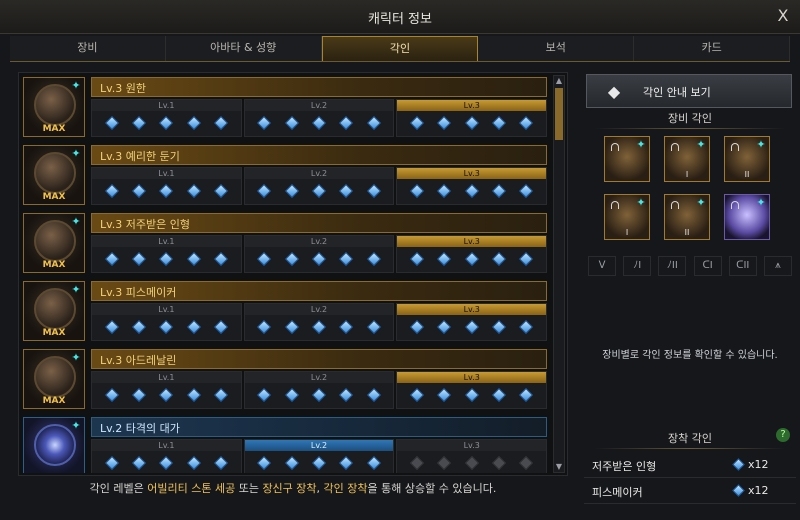 This screenshot has height=520, width=800. Describe the element at coordinates (687, 232) in the screenshot. I see `slot-index: II` at that location.